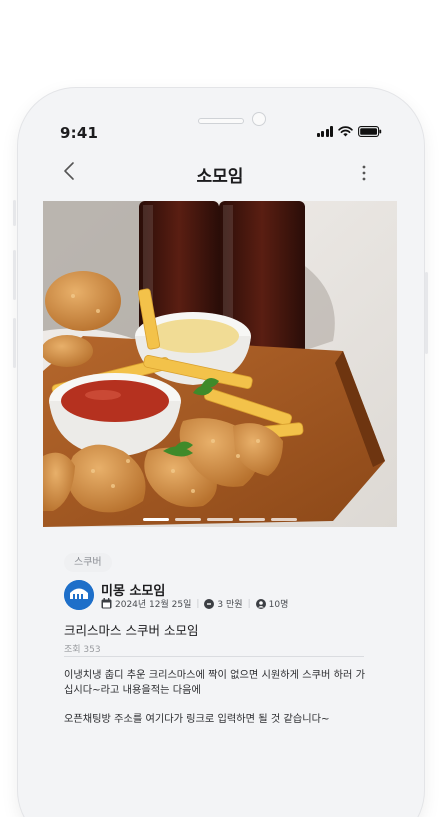  I want to click on status-icons, so click(349, 131).